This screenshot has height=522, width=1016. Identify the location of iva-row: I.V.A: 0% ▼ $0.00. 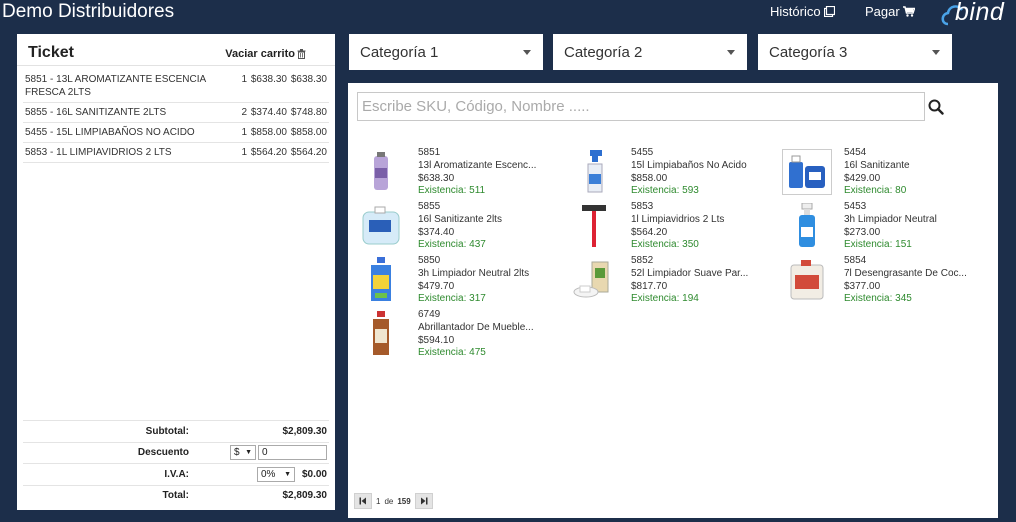
(176, 474).